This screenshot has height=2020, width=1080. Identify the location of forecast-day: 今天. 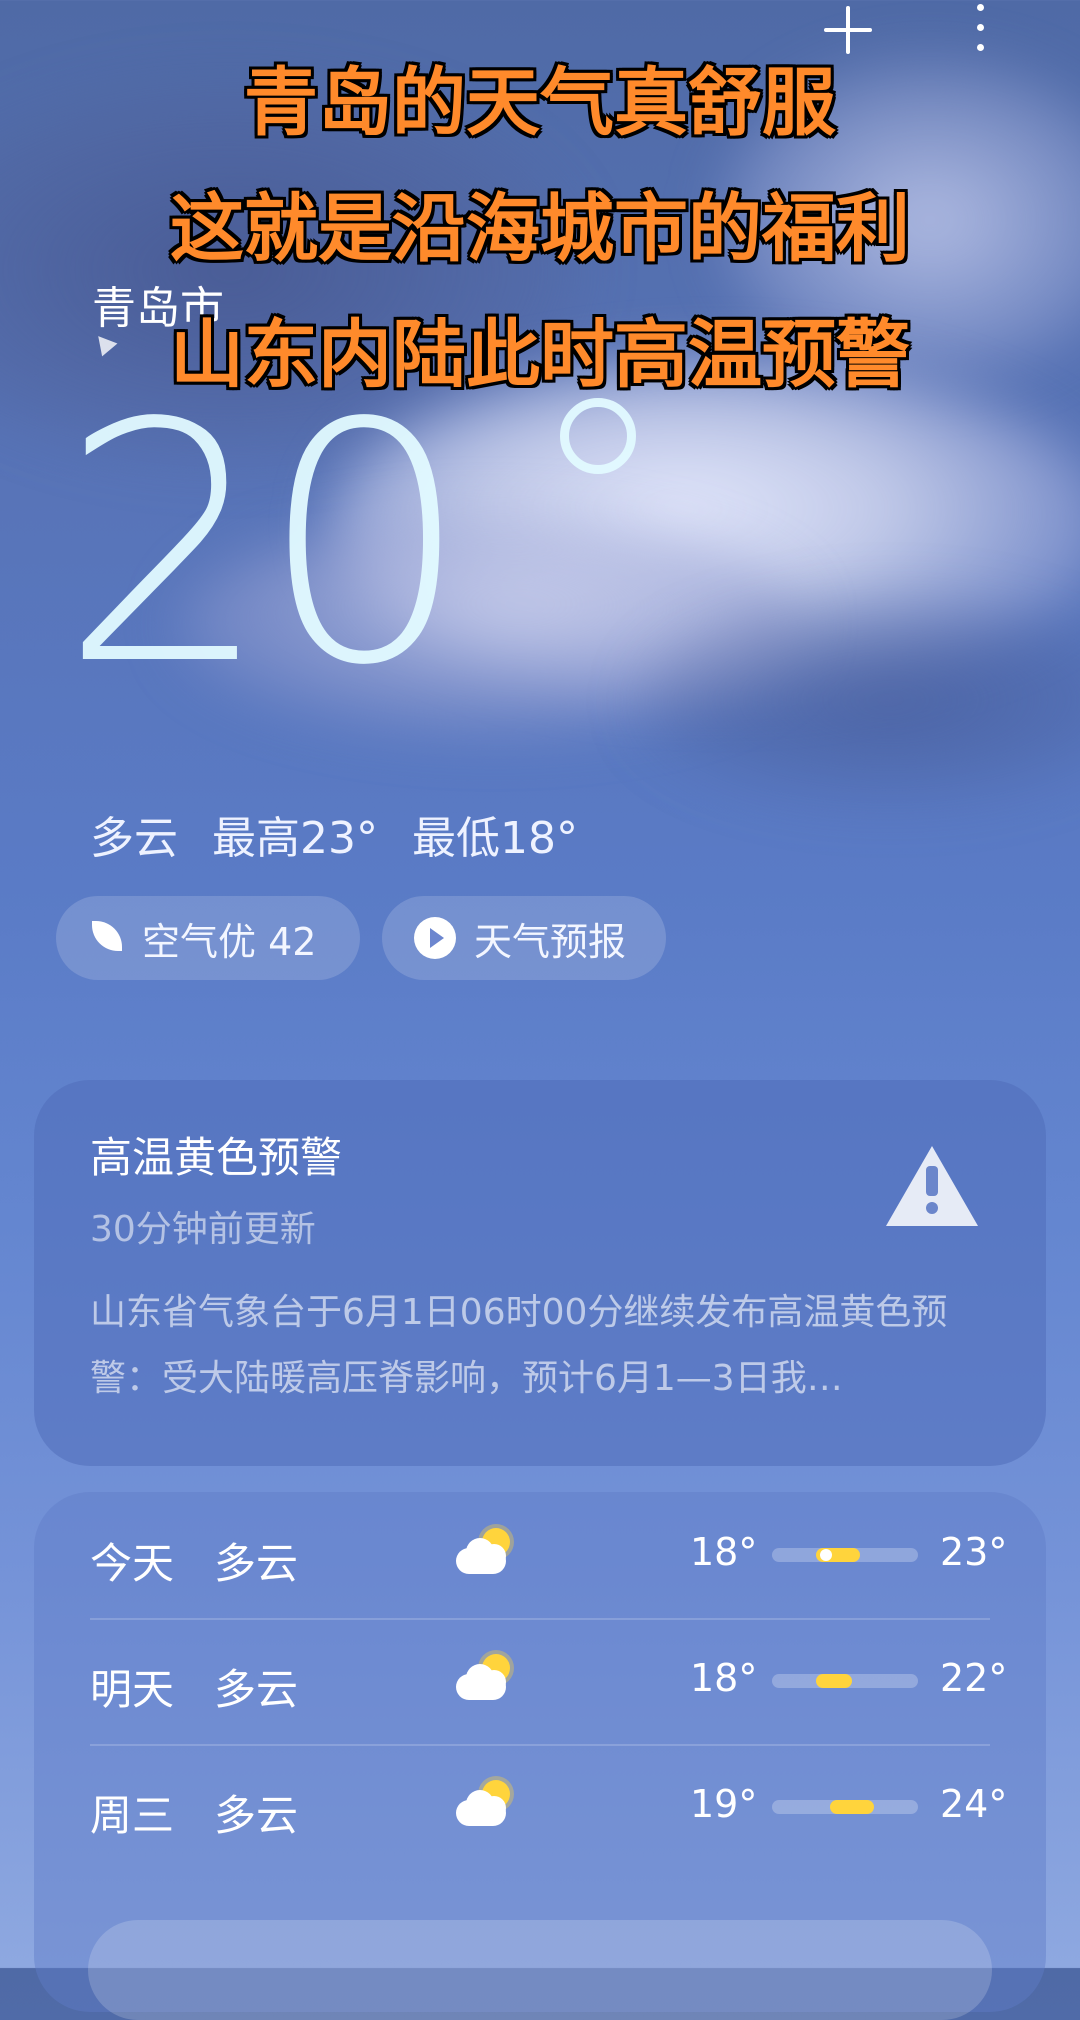
(132, 1563).